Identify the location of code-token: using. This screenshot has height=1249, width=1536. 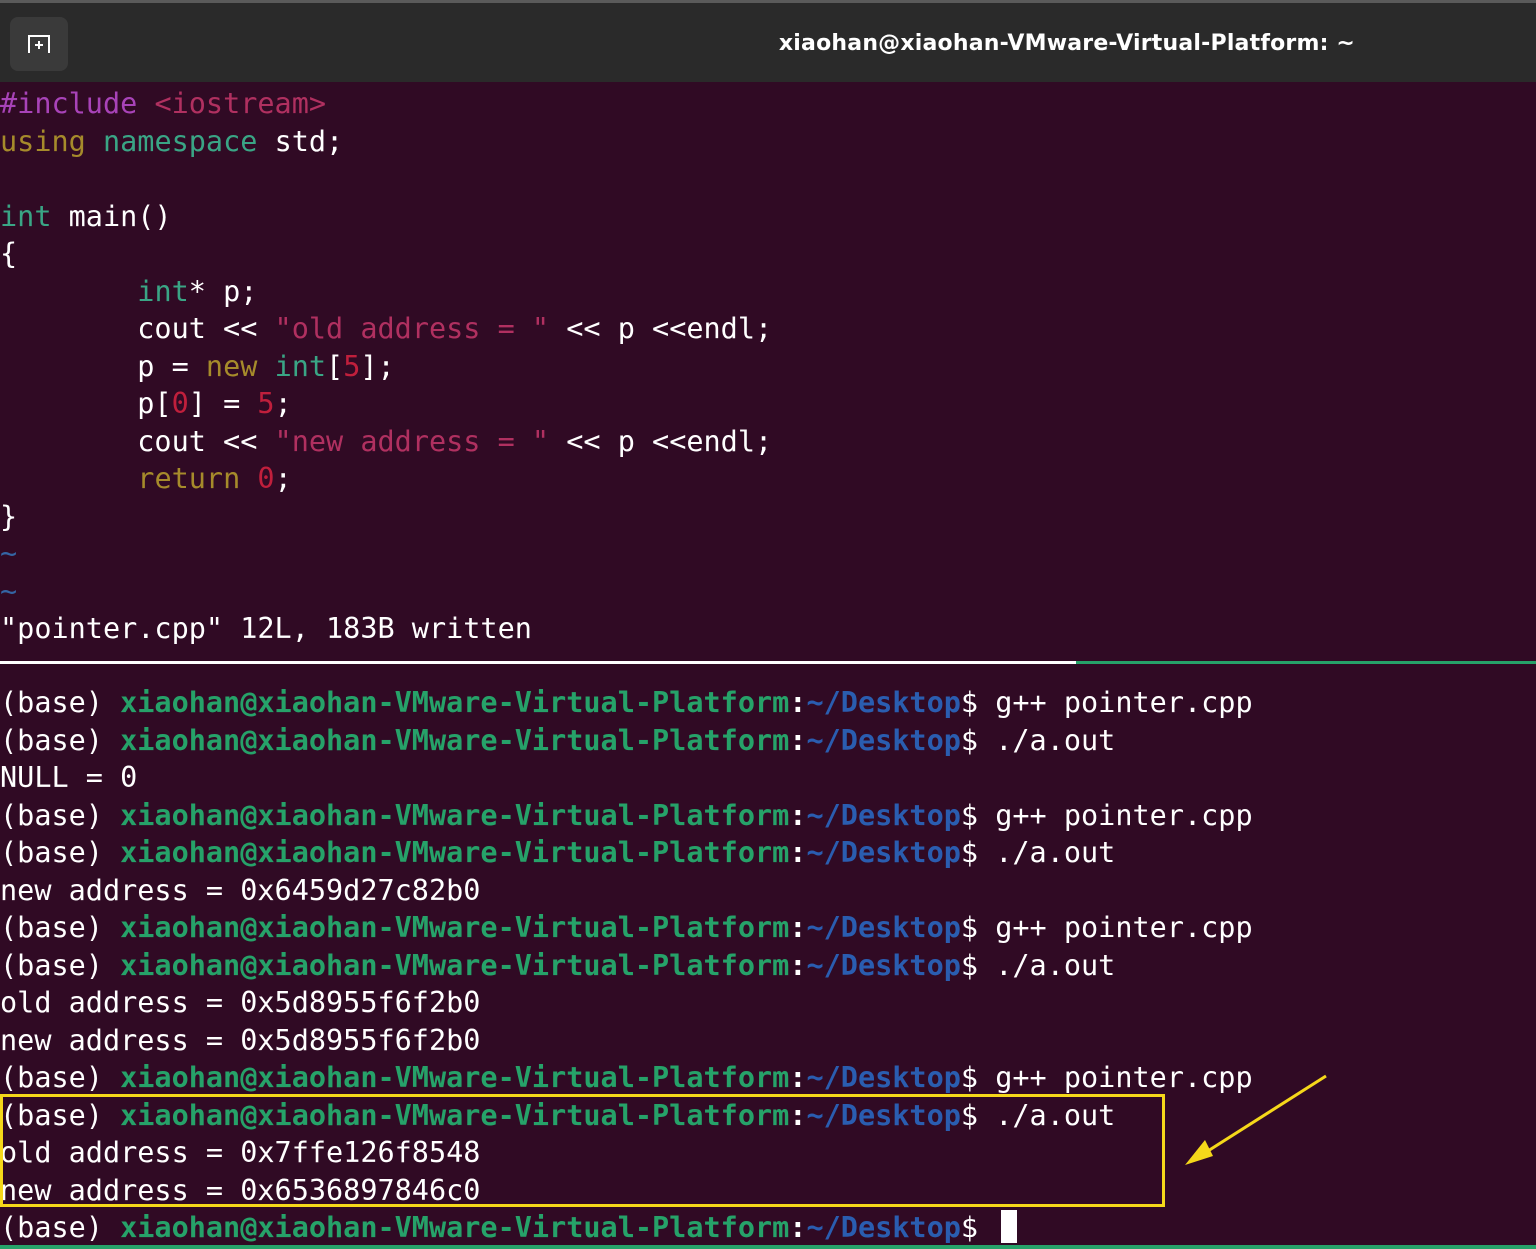
(43, 141).